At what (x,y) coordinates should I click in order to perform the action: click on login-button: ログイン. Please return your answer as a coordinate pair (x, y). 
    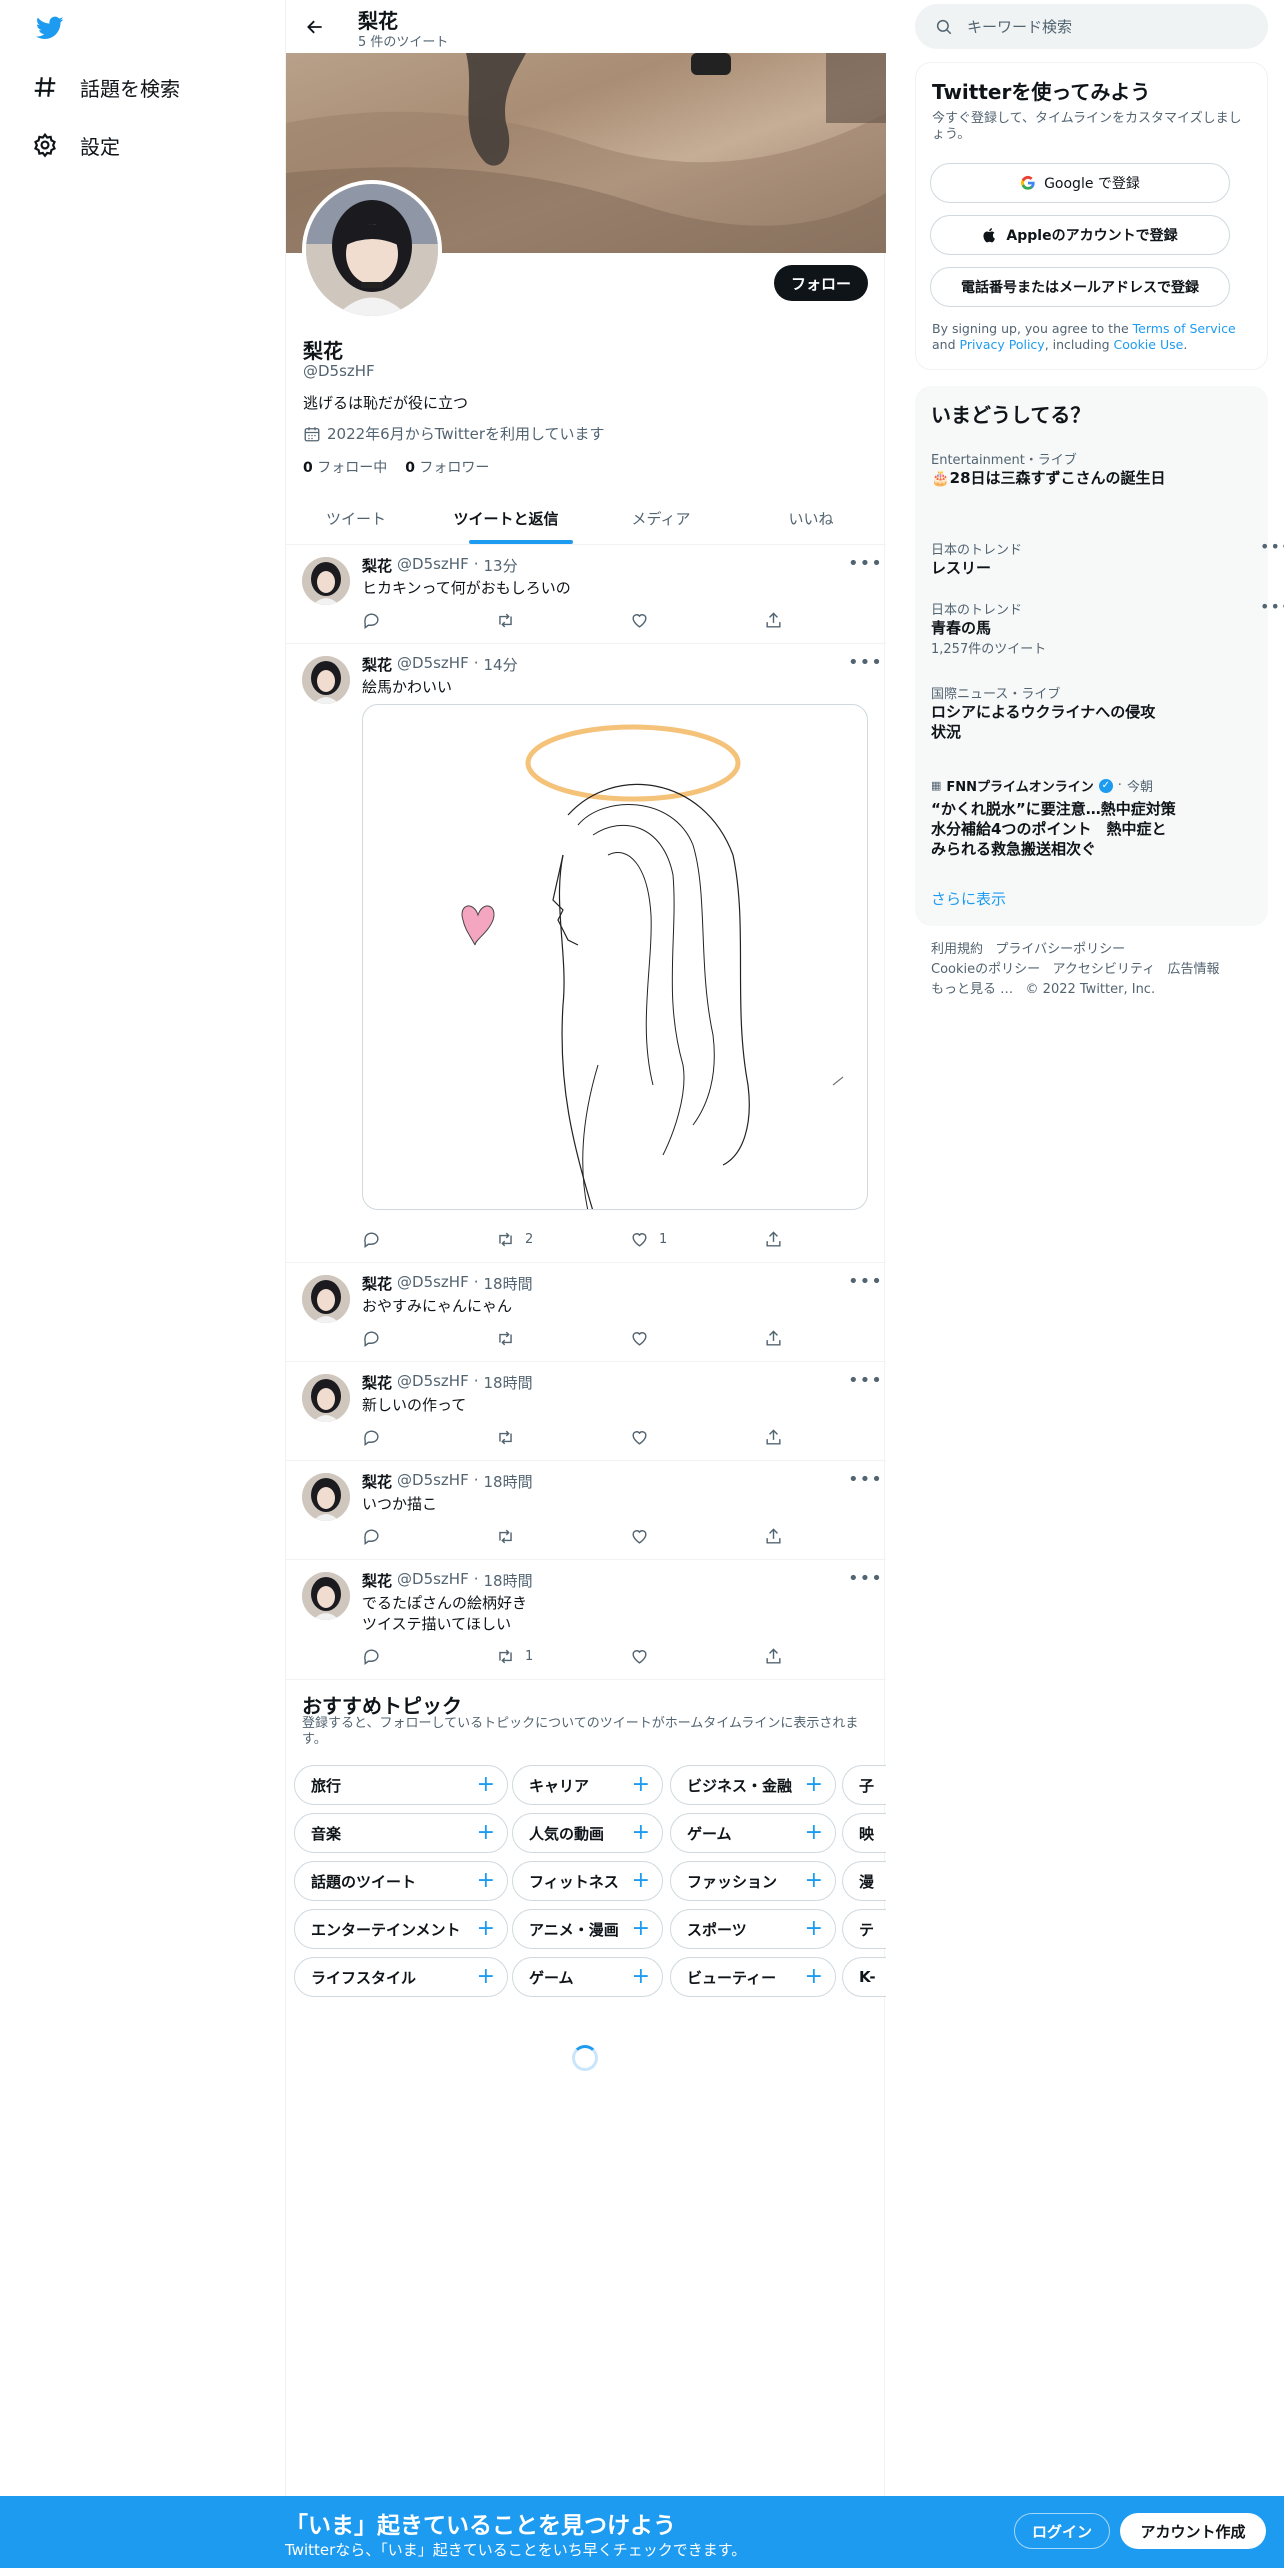
    Looking at the image, I should click on (1062, 2531).